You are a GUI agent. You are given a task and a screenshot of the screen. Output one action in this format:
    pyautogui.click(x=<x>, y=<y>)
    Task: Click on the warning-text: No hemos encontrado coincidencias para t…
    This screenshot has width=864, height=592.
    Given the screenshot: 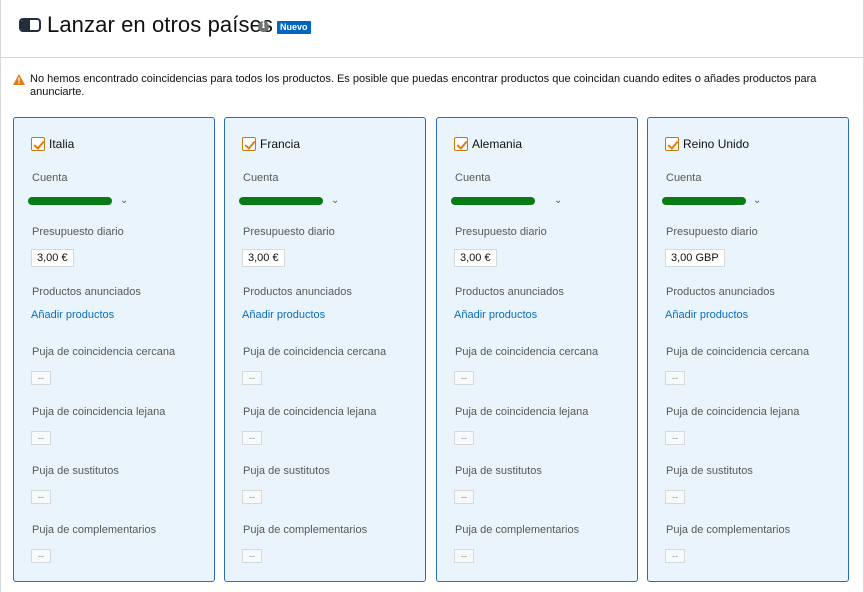 What is the action you would take?
    pyautogui.click(x=423, y=85)
    